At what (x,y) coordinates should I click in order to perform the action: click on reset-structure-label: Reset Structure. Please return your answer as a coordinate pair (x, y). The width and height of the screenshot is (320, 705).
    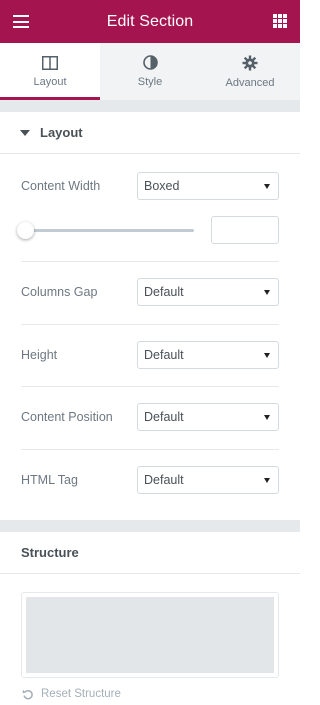
    Looking at the image, I should click on (81, 694).